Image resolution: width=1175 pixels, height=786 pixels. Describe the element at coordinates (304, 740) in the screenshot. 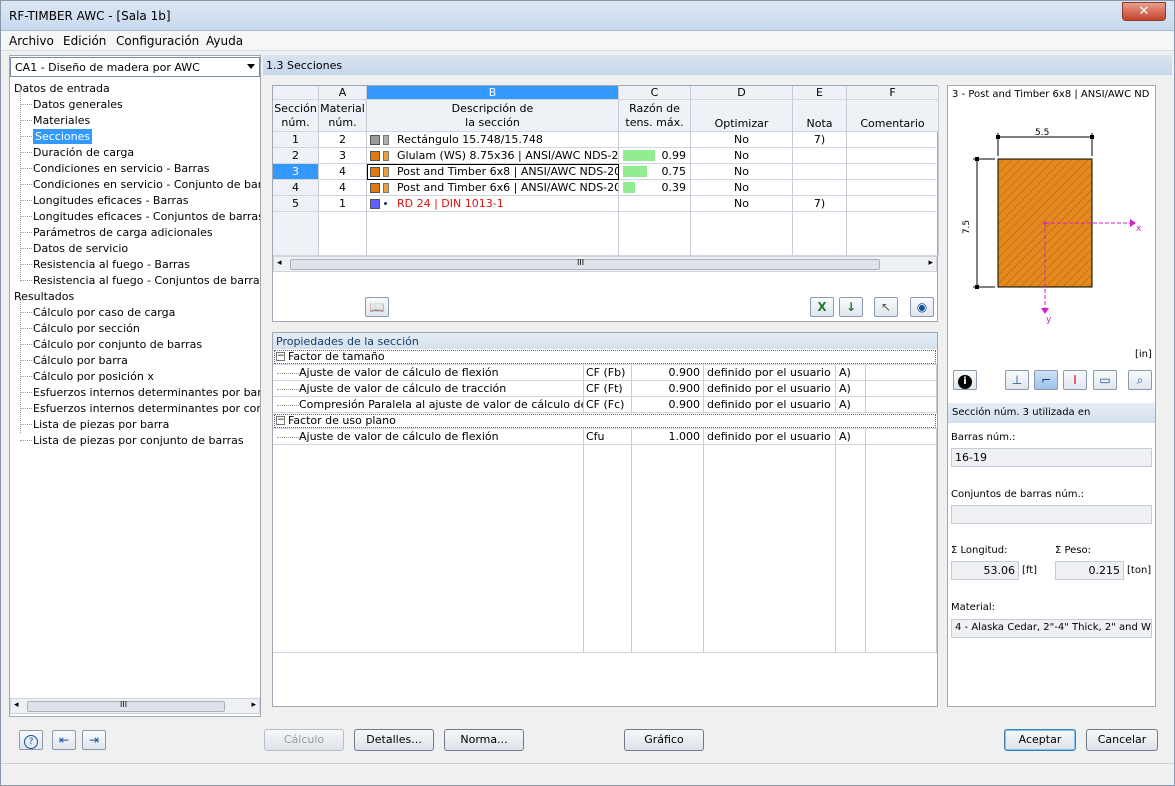

I see `calc-button: Cálculo` at that location.